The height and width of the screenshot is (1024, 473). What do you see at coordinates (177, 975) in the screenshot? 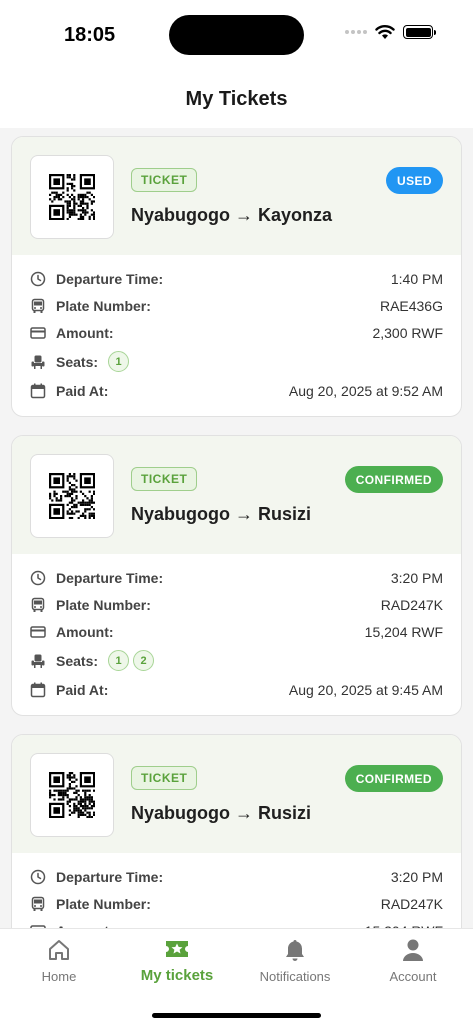
I see `tab-my-tickets-label: My tickets` at bounding box center [177, 975].